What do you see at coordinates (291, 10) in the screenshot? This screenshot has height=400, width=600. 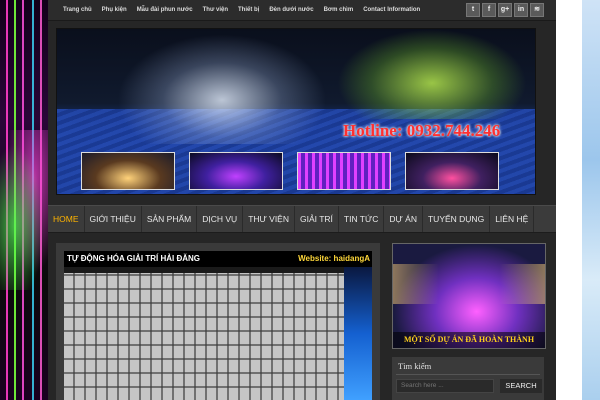 I see `topnav-underwater-lights: Đèn dưới nước` at bounding box center [291, 10].